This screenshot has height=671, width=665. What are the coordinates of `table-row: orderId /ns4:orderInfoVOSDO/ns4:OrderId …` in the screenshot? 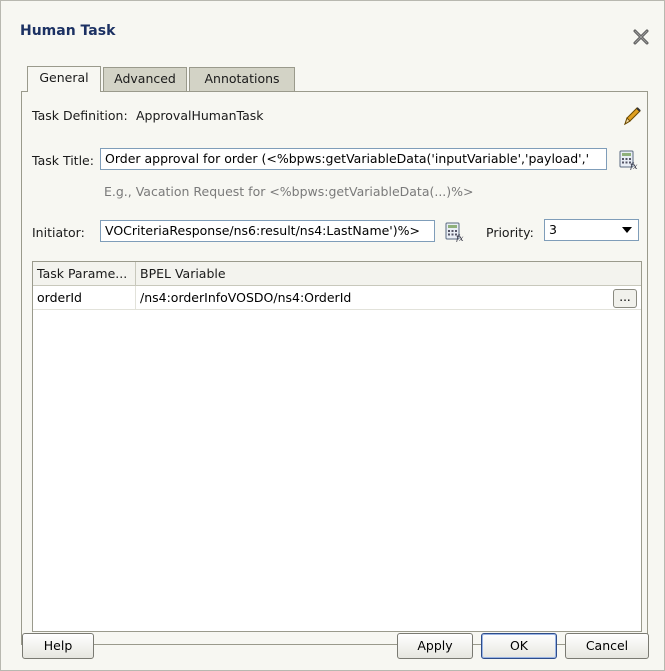 It's located at (337, 298).